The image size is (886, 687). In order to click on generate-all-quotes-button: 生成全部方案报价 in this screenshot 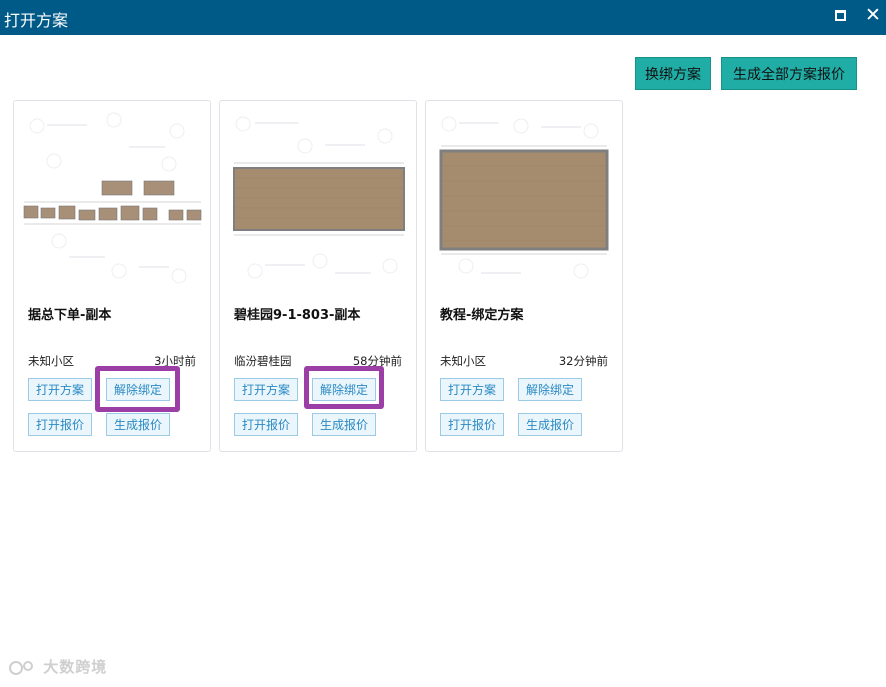, I will do `click(789, 73)`.